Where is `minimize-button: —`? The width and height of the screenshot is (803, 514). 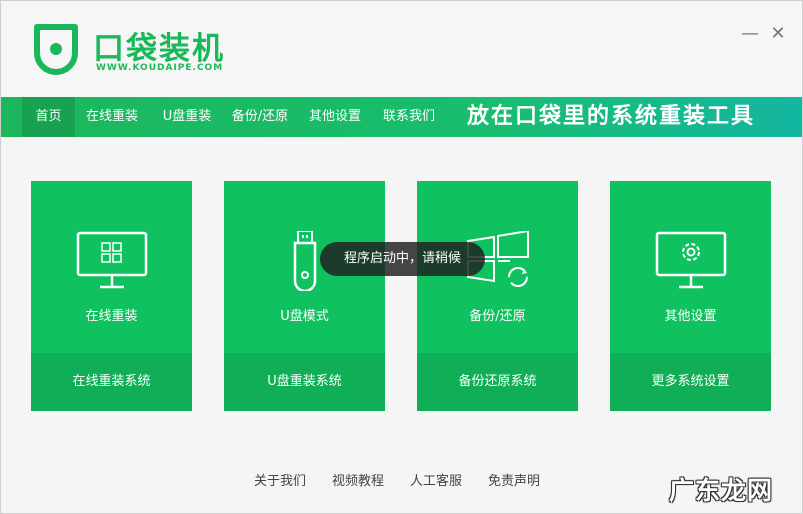 minimize-button: — is located at coordinates (750, 34).